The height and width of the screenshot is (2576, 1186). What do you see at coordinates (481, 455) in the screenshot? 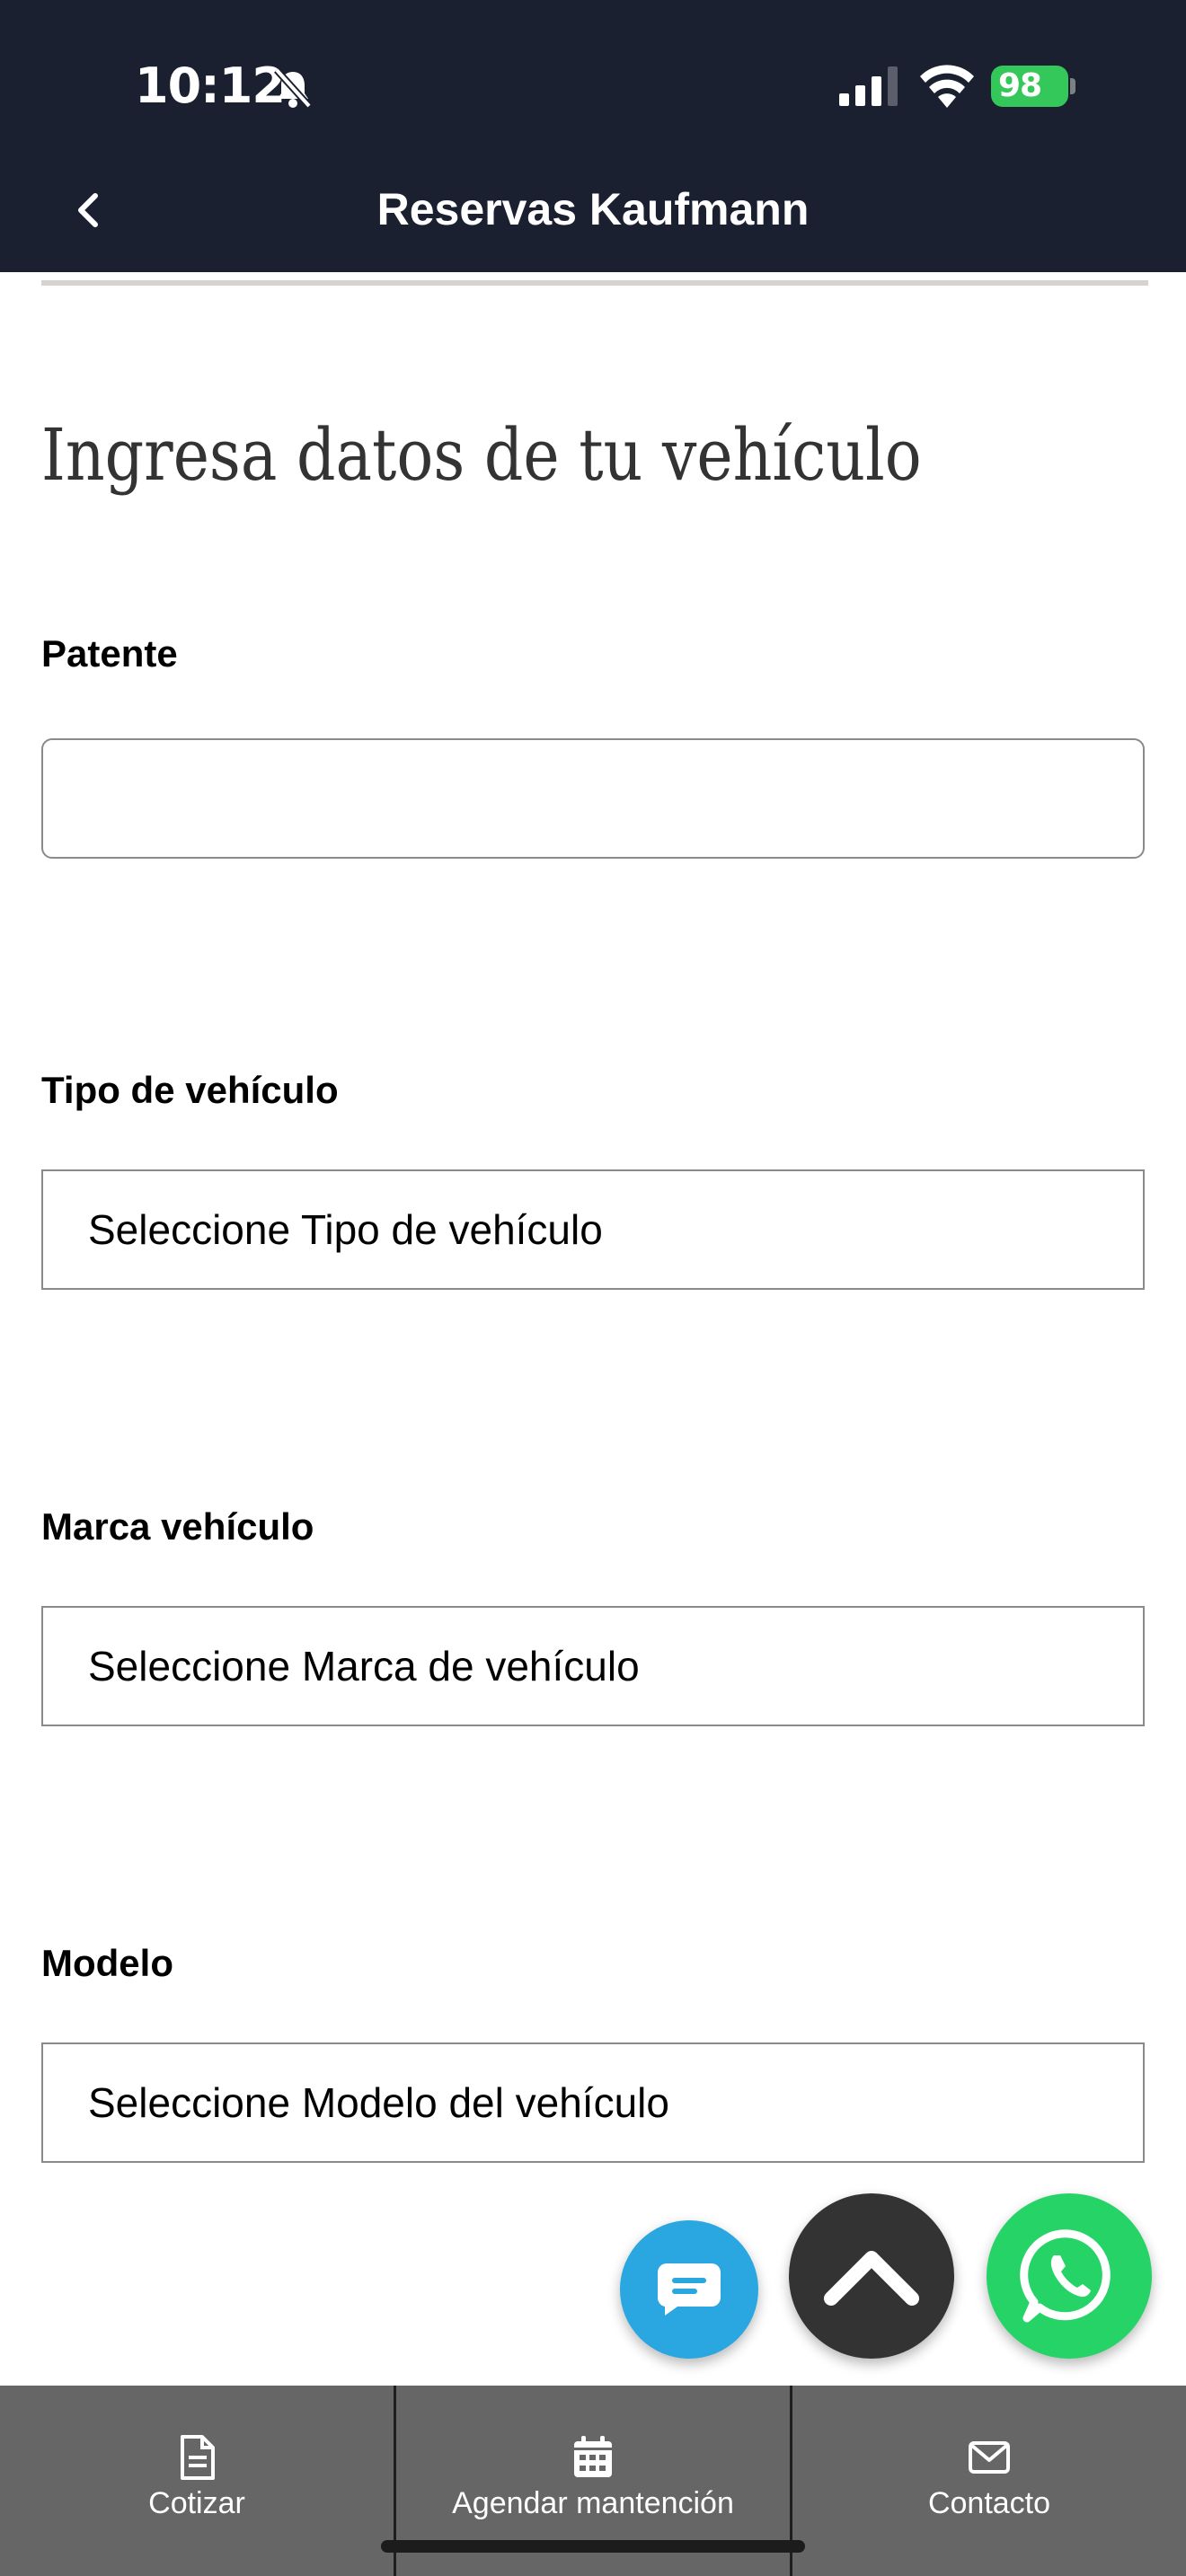
I see `form-title: Ingresa datos de tu vehículo` at bounding box center [481, 455].